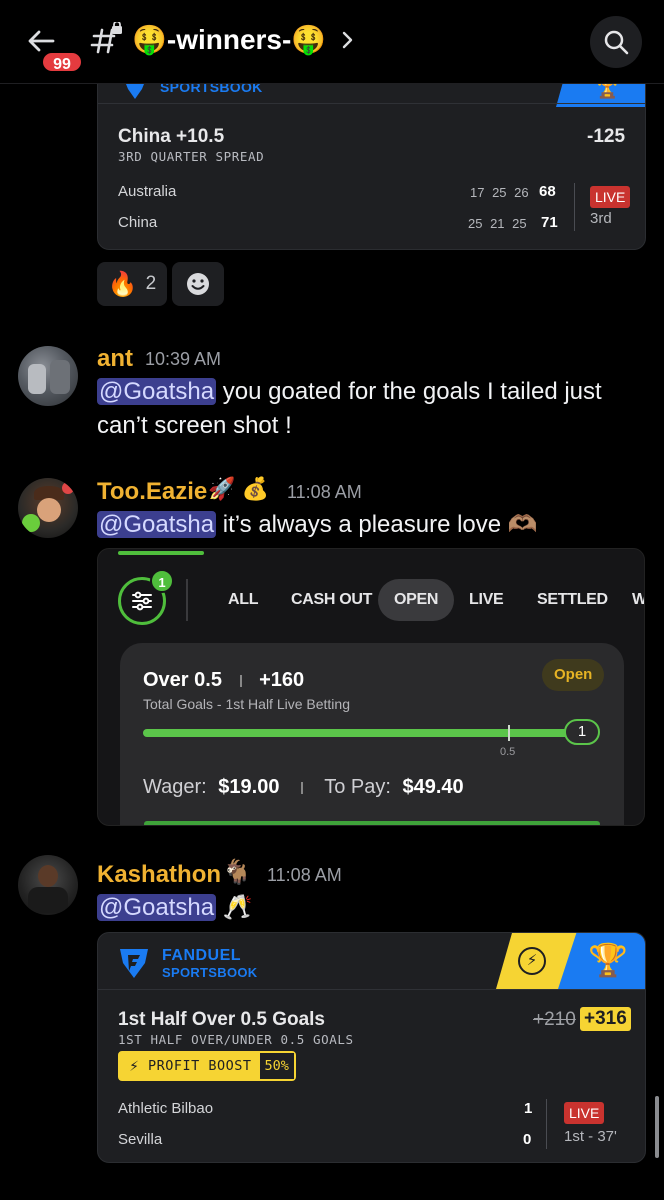 This screenshot has width=664, height=1200. Describe the element at coordinates (62, 62) in the screenshot. I see `unread-badge: 99` at that location.